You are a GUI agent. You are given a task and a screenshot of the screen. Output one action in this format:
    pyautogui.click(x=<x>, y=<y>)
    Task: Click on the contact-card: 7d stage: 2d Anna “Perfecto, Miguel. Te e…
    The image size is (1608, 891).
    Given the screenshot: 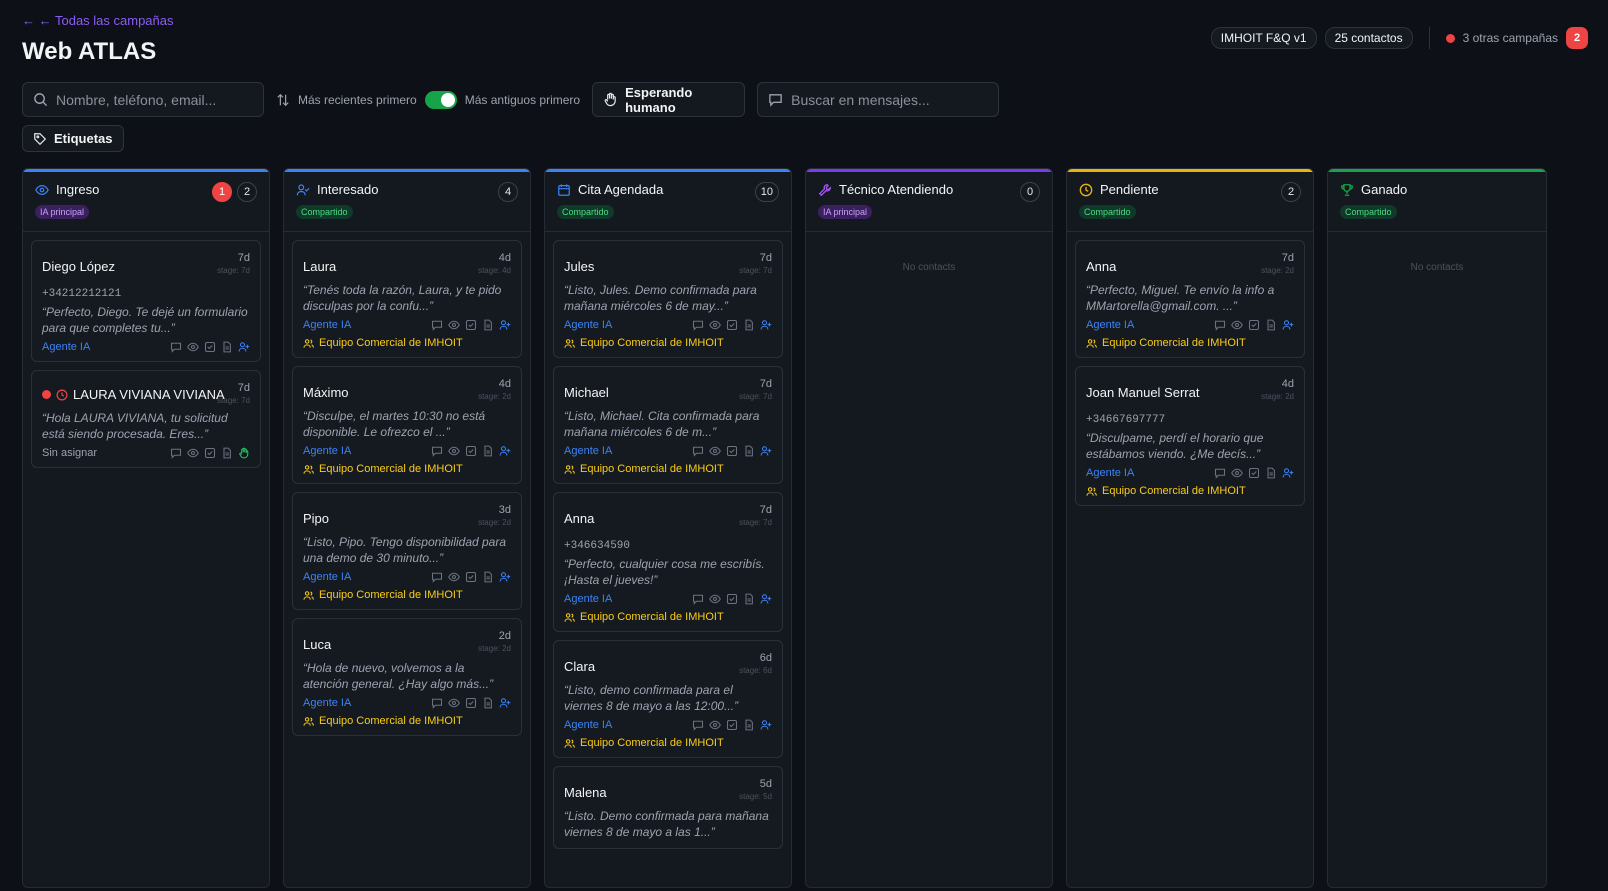 What is the action you would take?
    pyautogui.click(x=1190, y=299)
    